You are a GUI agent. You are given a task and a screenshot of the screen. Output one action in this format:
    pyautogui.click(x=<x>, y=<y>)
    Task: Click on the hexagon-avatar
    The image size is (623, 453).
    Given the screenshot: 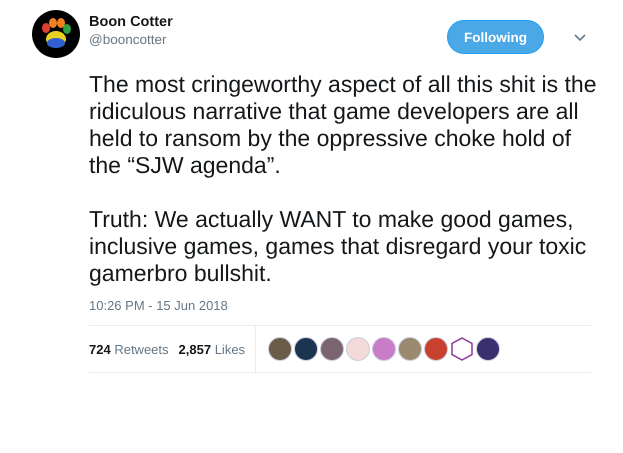 What is the action you would take?
    pyautogui.click(x=462, y=349)
    